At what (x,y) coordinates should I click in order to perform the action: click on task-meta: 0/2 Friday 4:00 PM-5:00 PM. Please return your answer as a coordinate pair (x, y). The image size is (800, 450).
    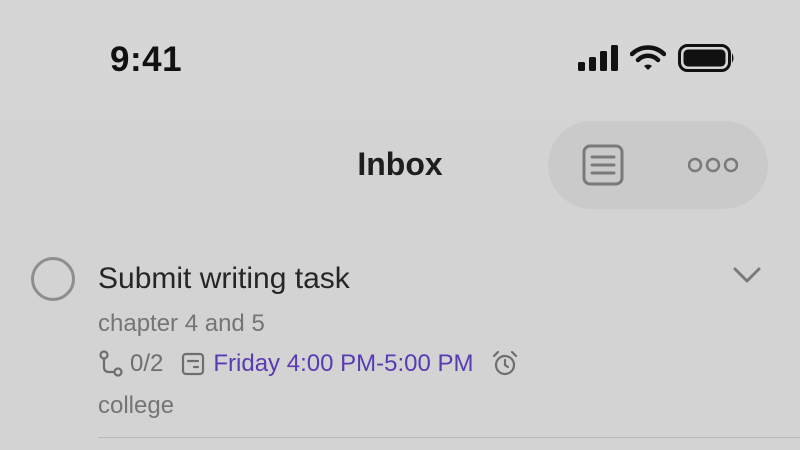
    Looking at the image, I should click on (308, 364).